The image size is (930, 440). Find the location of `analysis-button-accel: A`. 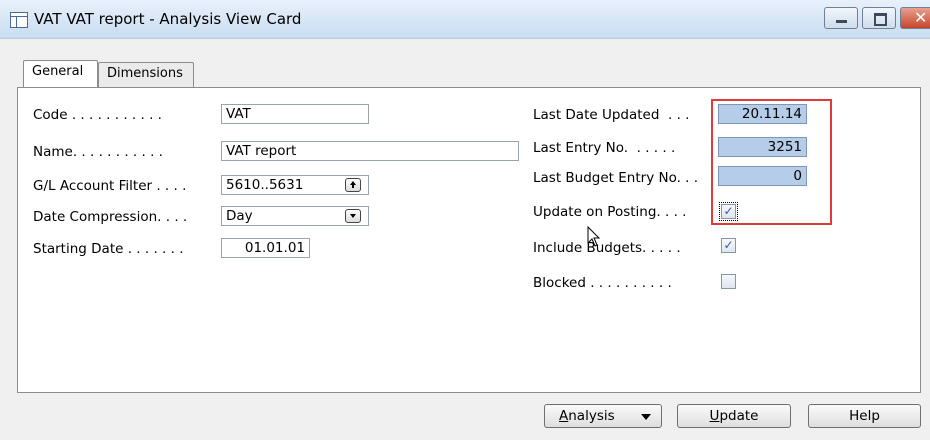

analysis-button-accel: A is located at coordinates (564, 416).